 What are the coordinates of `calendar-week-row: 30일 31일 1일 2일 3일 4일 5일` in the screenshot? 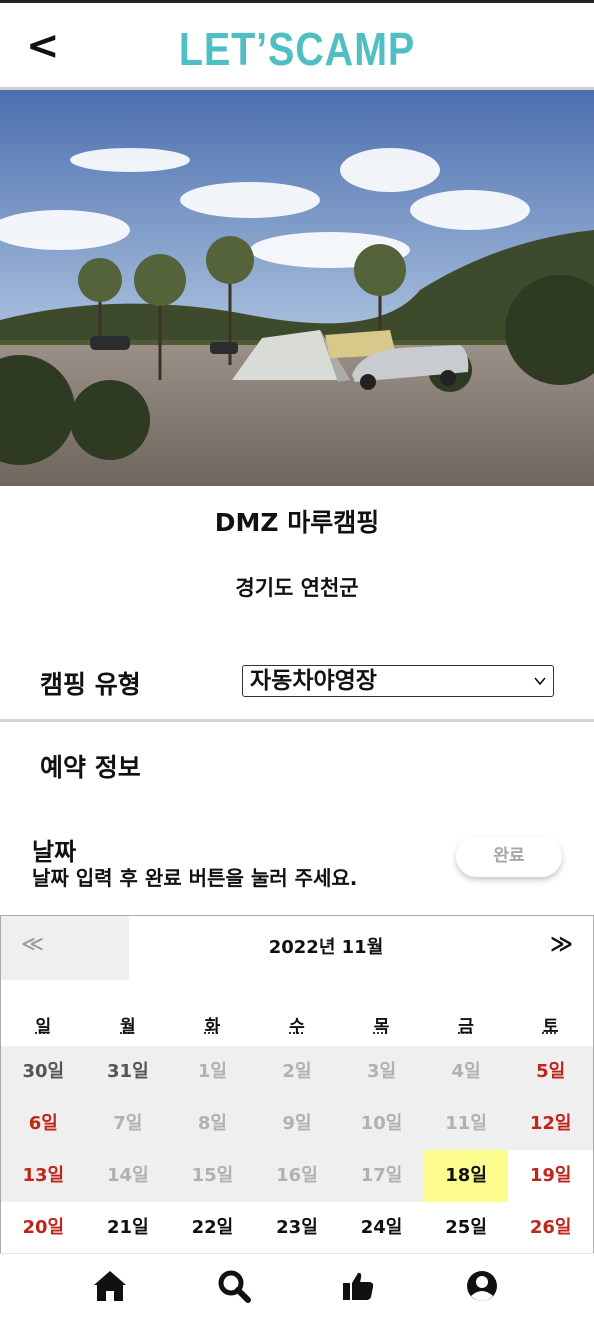 It's located at (297, 1072).